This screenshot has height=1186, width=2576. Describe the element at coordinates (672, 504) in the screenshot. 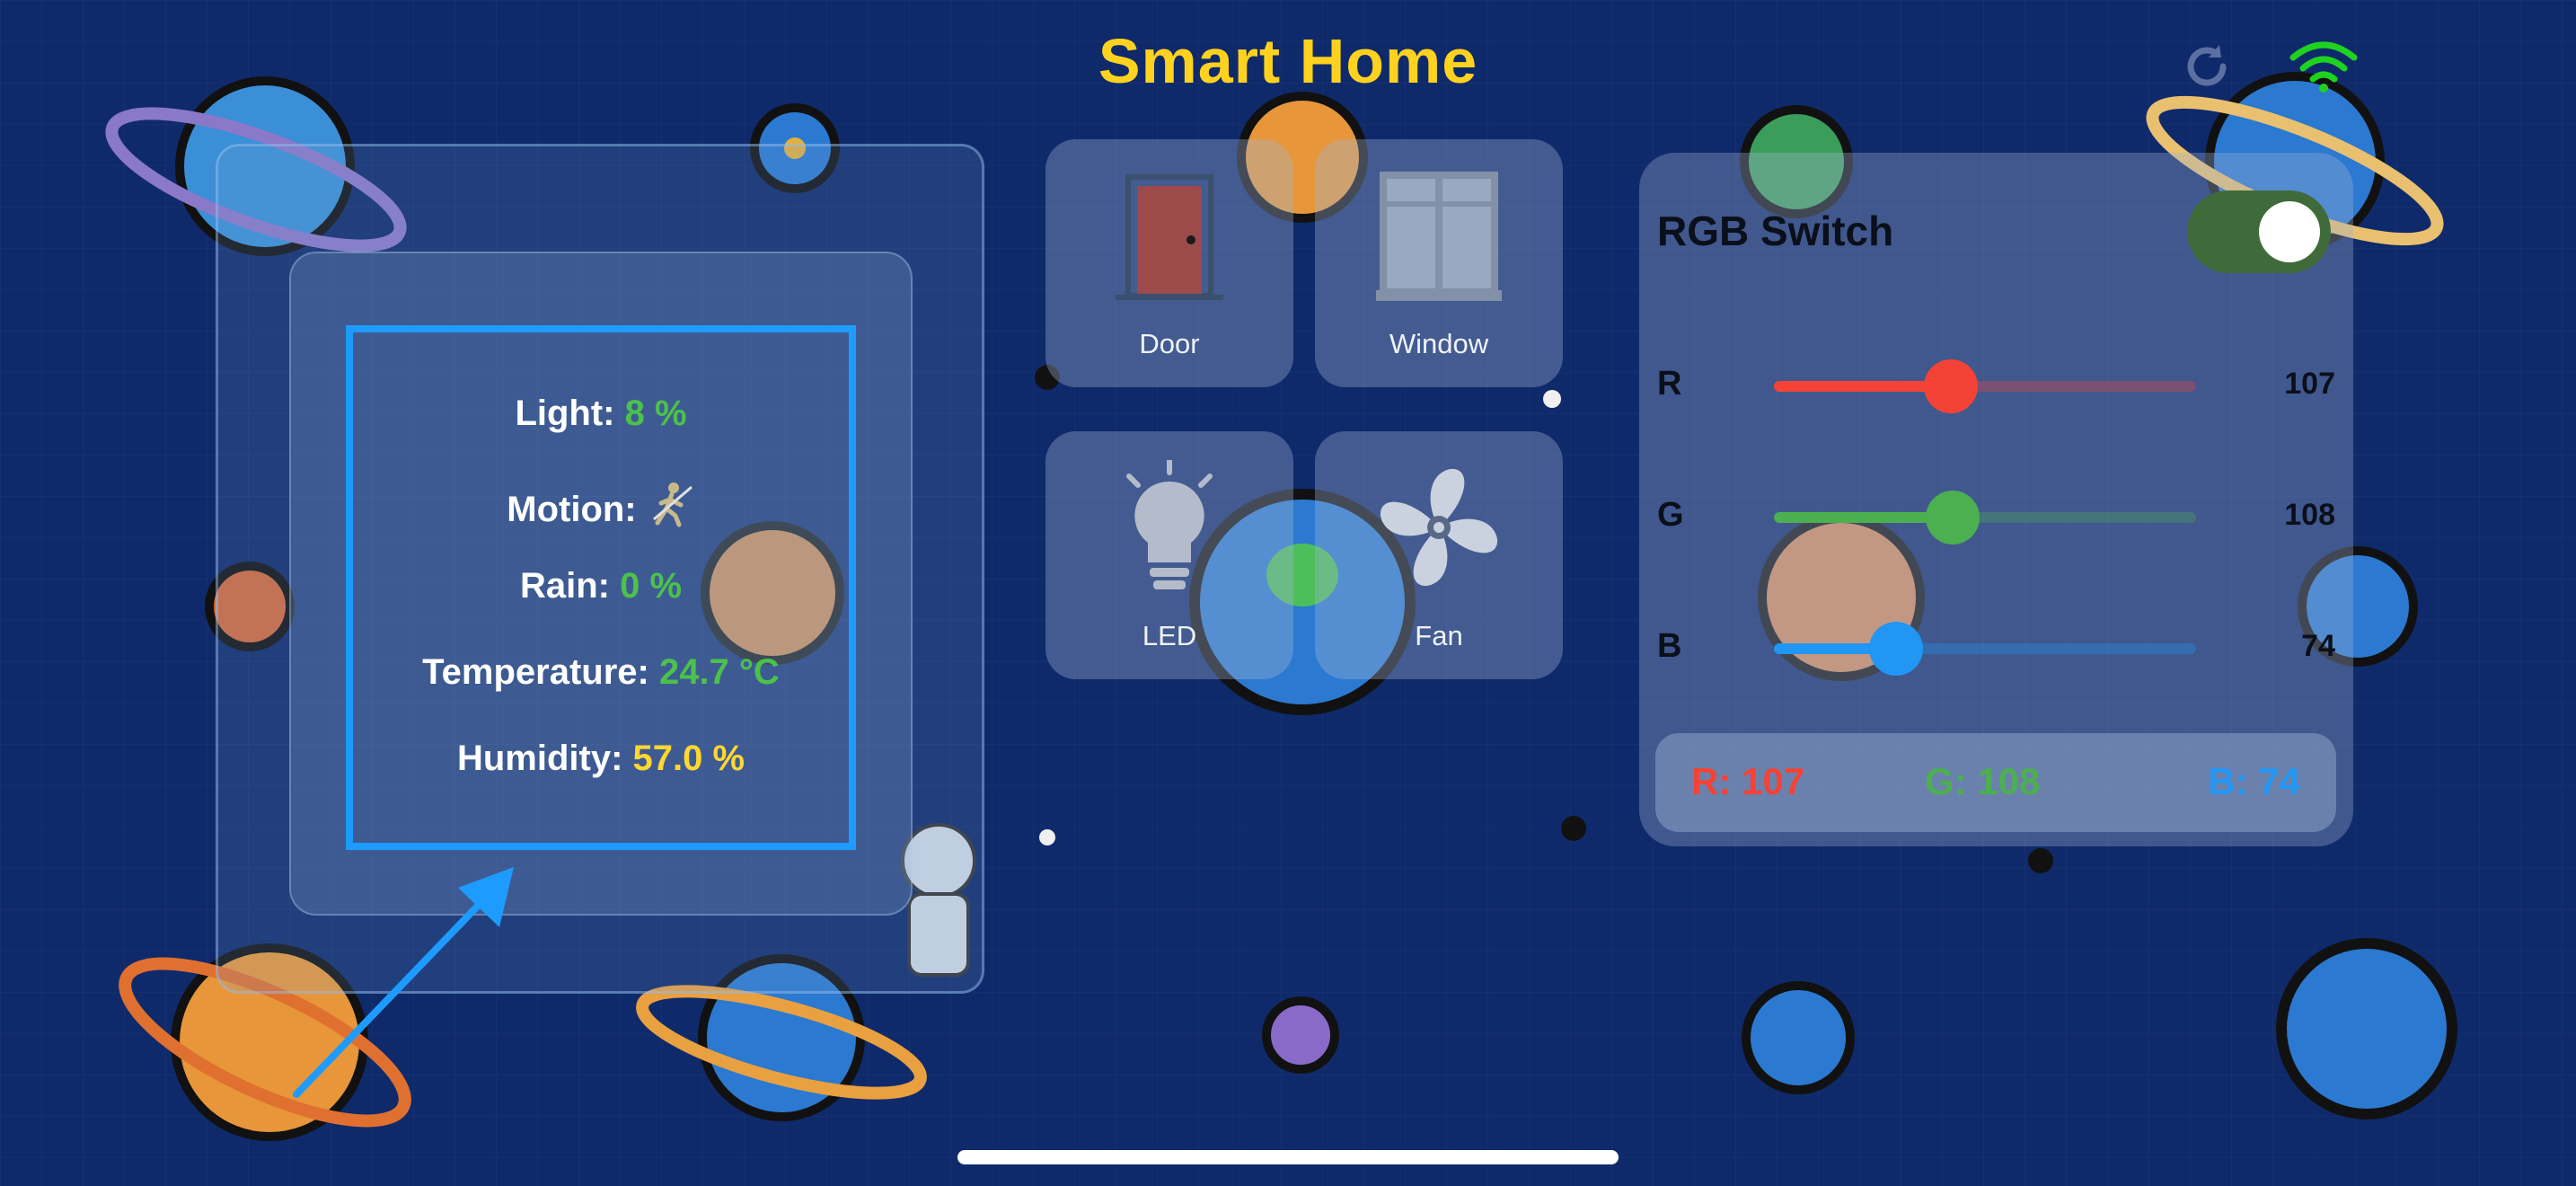

I see `walking-person-icon` at that location.